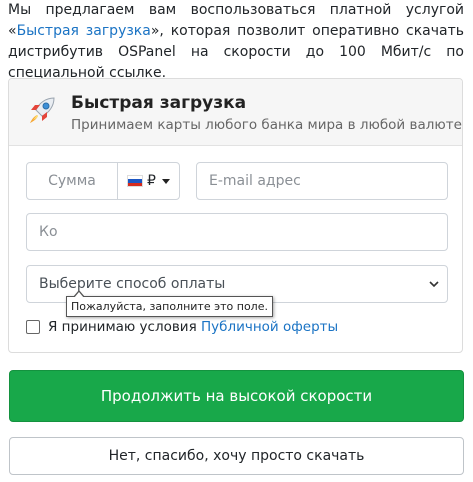 The height and width of the screenshot is (482, 473). Describe the element at coordinates (33, 327) in the screenshot. I see `agree-checkbox` at that location.